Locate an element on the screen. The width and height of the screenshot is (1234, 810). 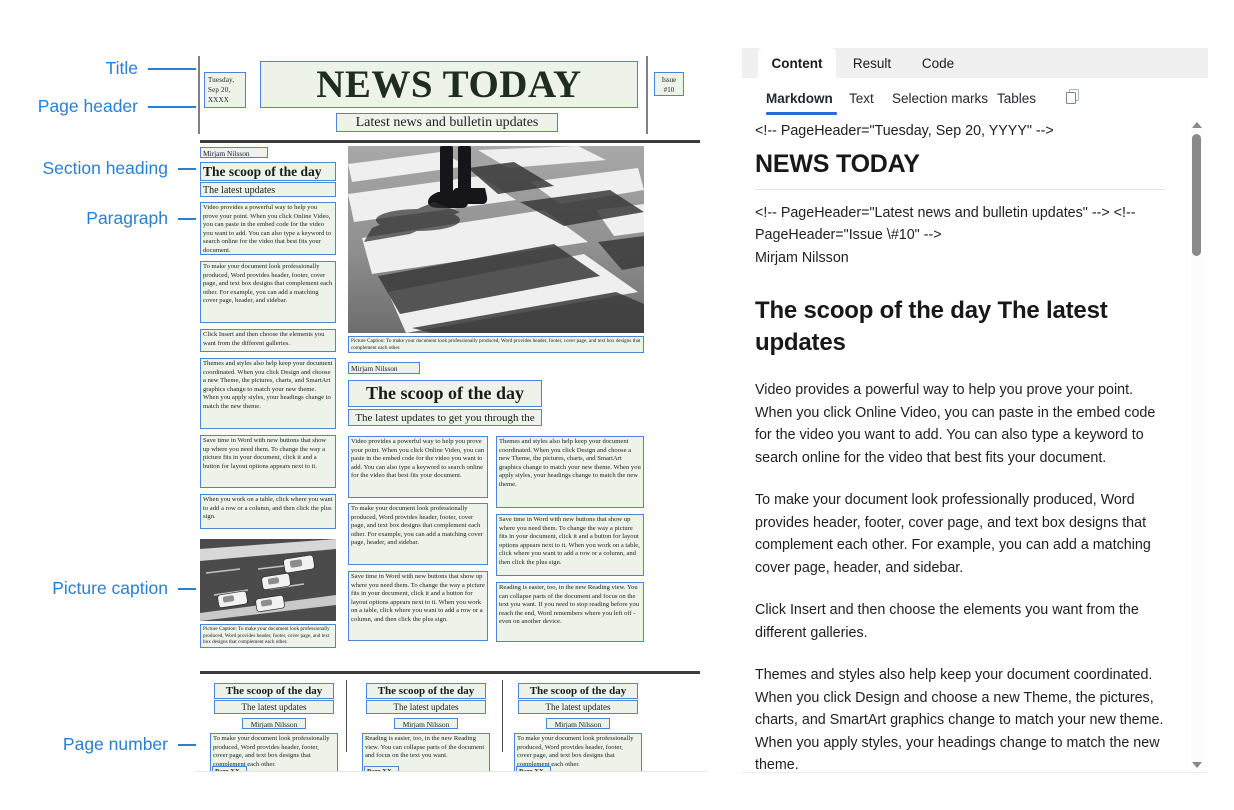
subtab-selection-marks-label: Selection marks is located at coordinates (940, 98).